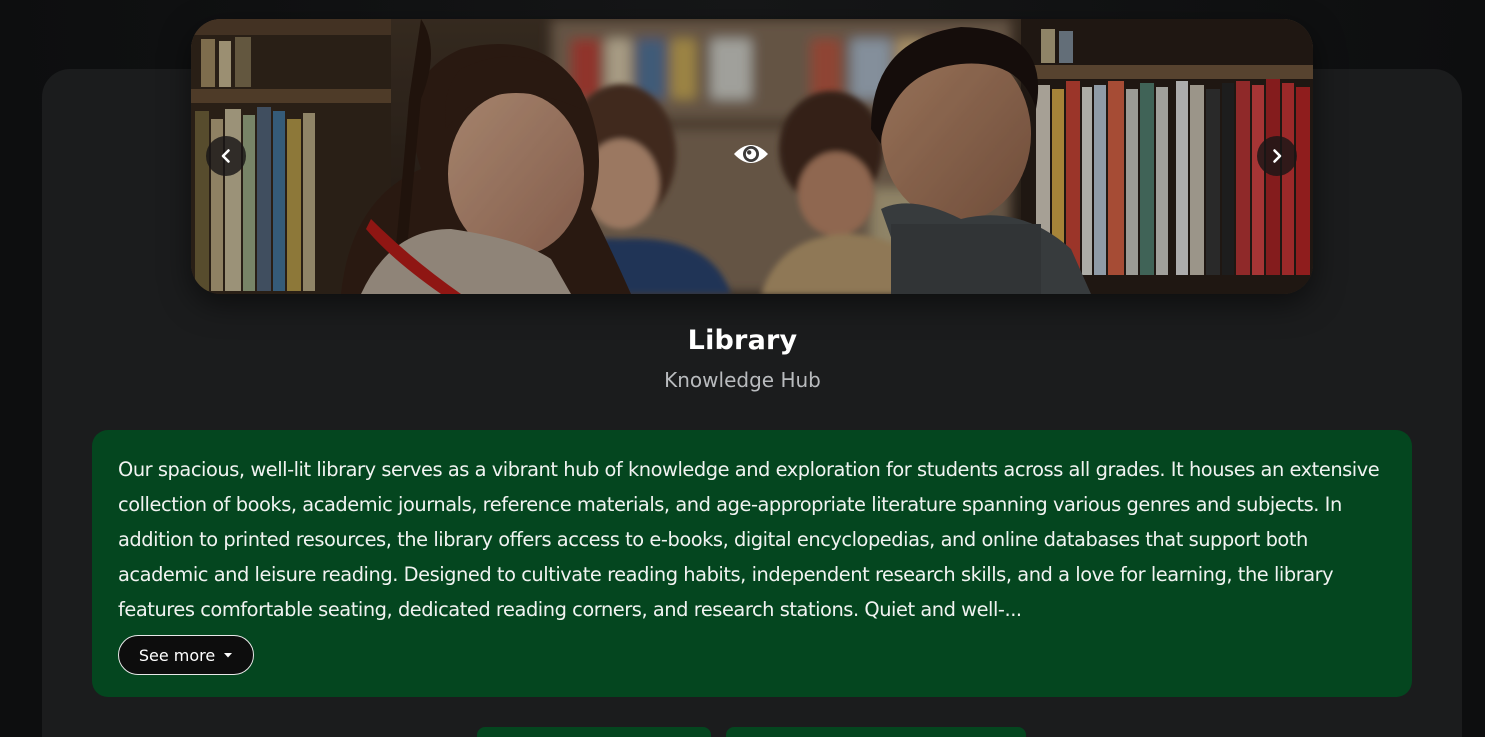  Describe the element at coordinates (228, 655) in the screenshot. I see `caret-down-icon` at that location.